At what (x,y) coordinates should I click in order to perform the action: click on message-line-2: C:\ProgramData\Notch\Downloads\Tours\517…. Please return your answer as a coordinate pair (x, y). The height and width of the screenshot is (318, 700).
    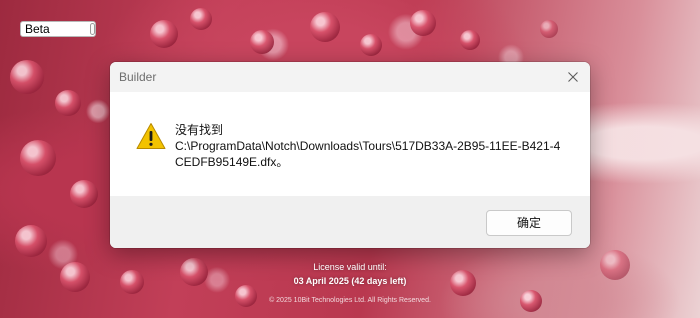
    Looking at the image, I should click on (368, 146).